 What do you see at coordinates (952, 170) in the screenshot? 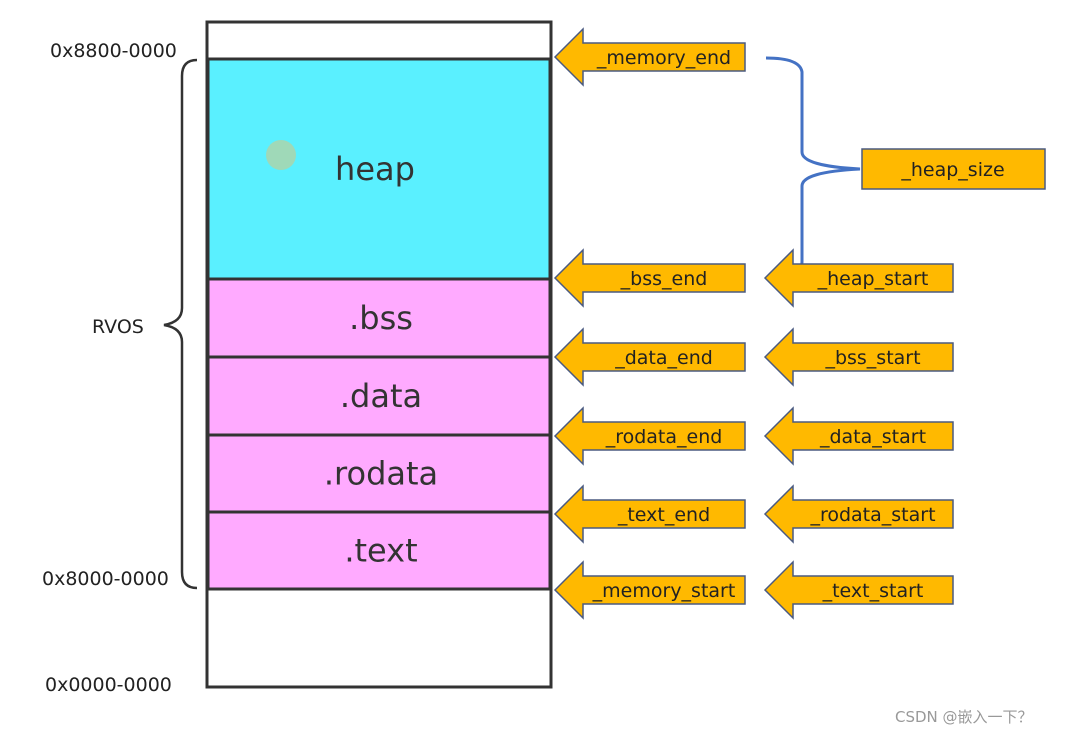
I see `heap-size-label: _heap_size` at bounding box center [952, 170].